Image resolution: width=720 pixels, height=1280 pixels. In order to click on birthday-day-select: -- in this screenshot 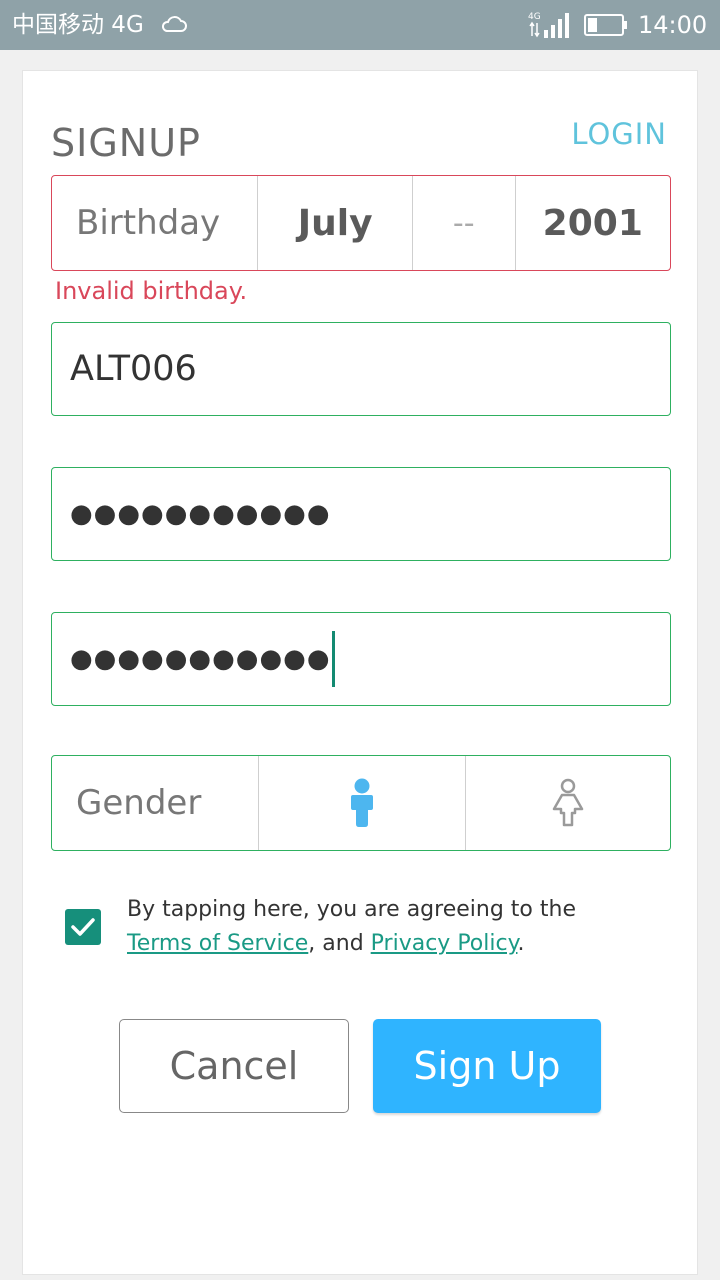, I will do `click(463, 223)`.